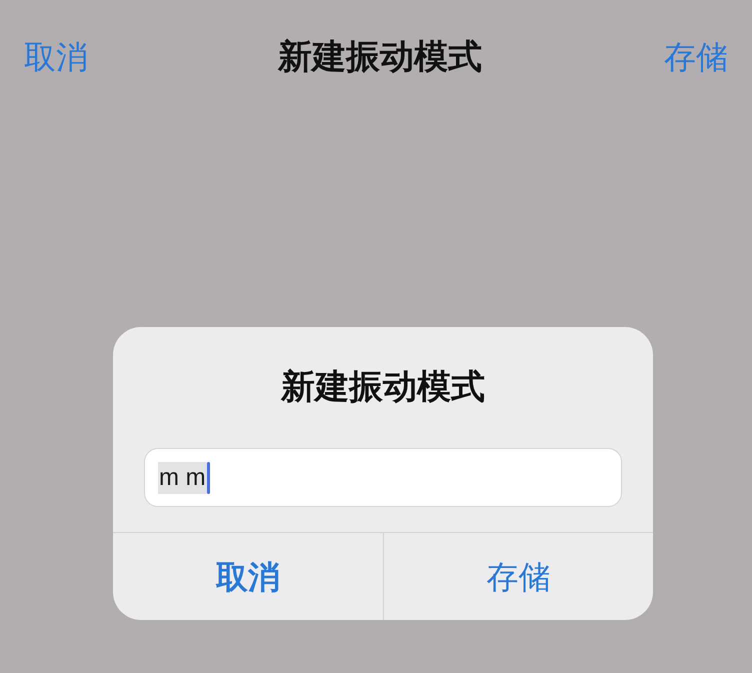 The width and height of the screenshot is (752, 673). What do you see at coordinates (380, 57) in the screenshot?
I see `page-title: 新建振动模式` at bounding box center [380, 57].